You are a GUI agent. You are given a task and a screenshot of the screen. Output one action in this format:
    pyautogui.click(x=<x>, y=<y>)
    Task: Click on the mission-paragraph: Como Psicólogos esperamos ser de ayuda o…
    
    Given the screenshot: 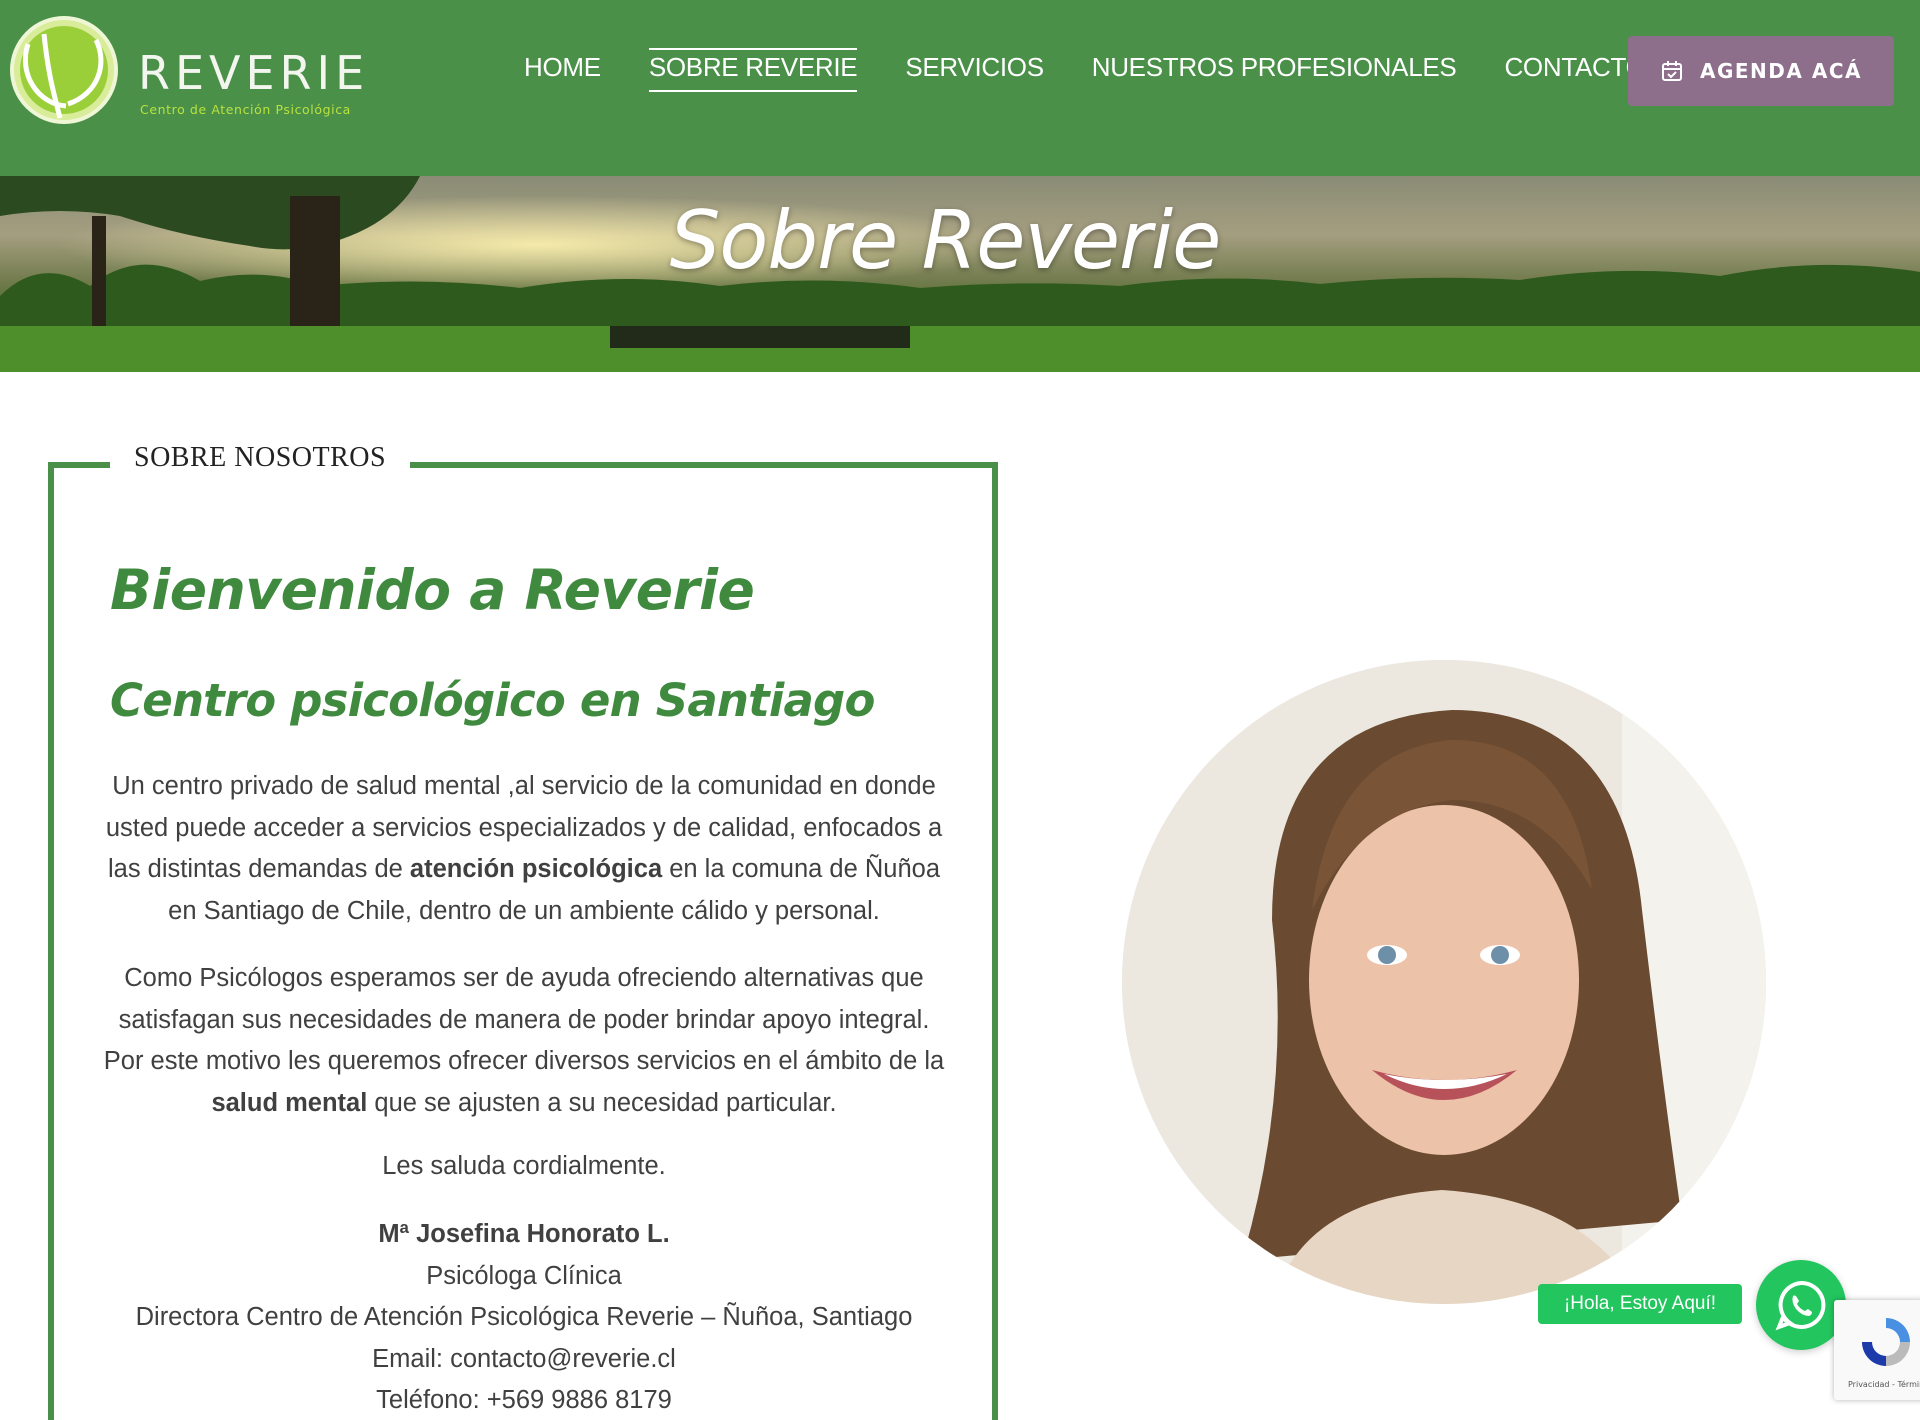 What is the action you would take?
    pyautogui.click(x=524, y=1041)
    